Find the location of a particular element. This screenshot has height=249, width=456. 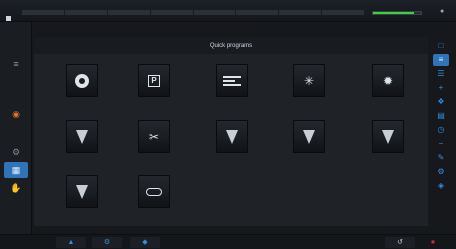

clock-icon: ◷ is located at coordinates (441, 130).